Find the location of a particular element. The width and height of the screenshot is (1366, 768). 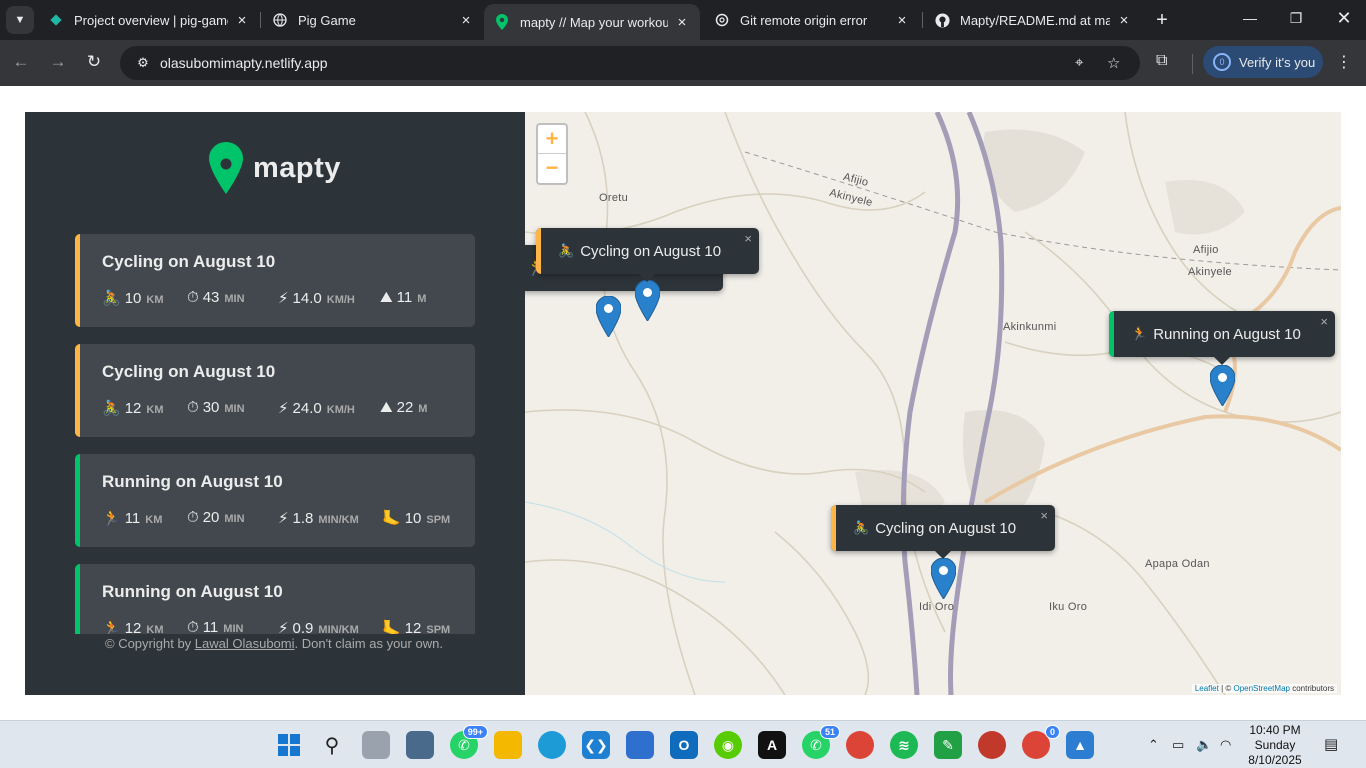

verify-button: 0 Verify it's you is located at coordinates (1263, 62).